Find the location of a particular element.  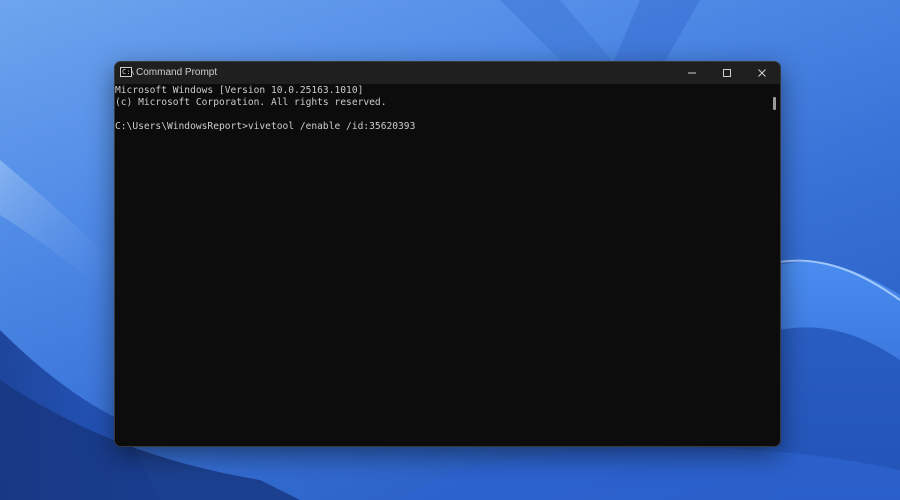

close-button is located at coordinates (761, 73).